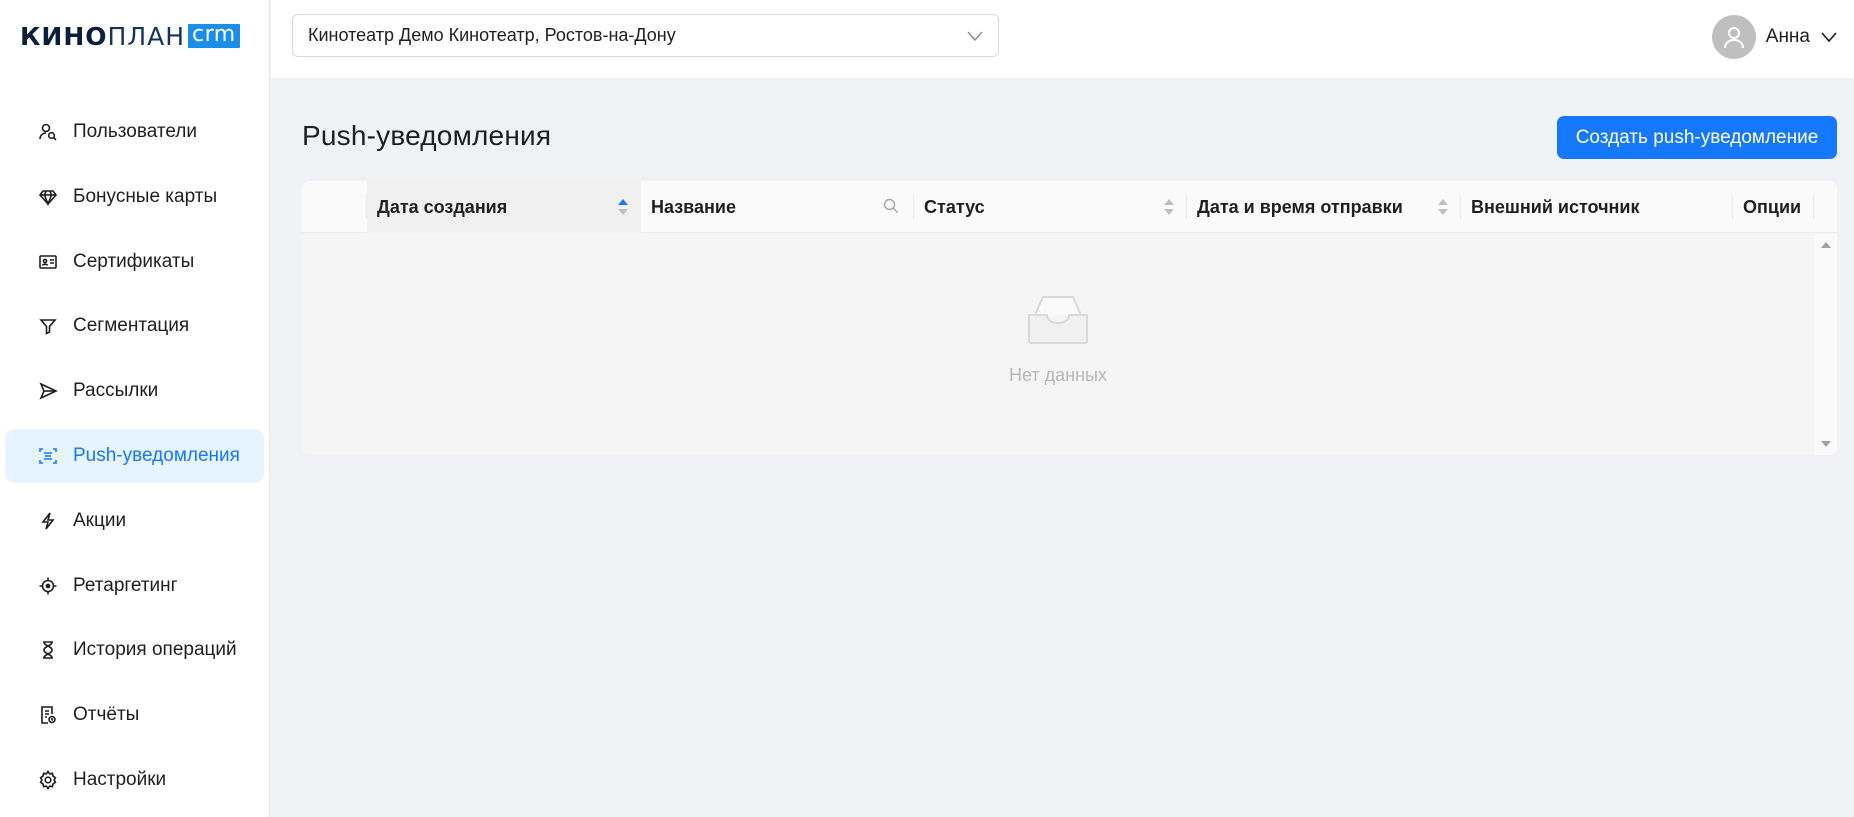 Image resolution: width=1854 pixels, height=817 pixels. What do you see at coordinates (427, 135) in the screenshot?
I see `page-title: Push-уведомления` at bounding box center [427, 135].